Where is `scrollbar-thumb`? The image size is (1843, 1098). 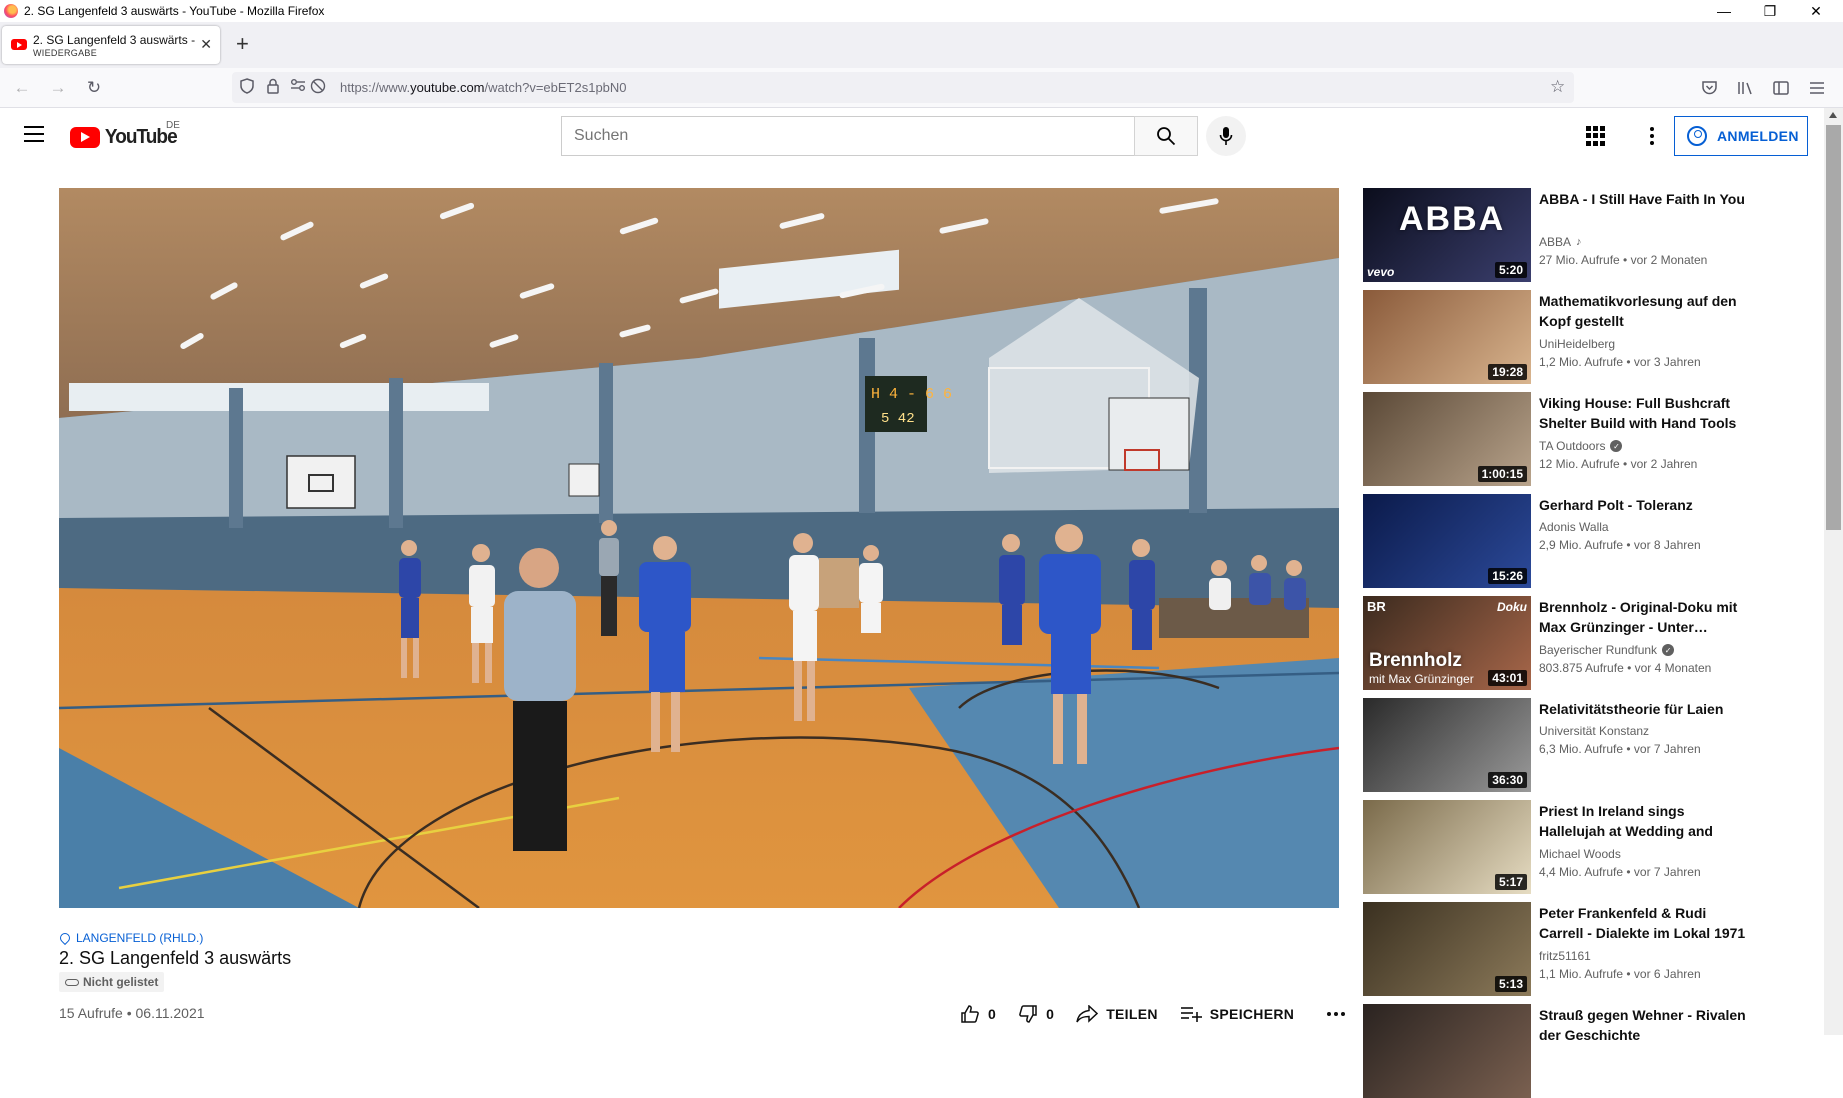 scrollbar-thumb is located at coordinates (1833, 327).